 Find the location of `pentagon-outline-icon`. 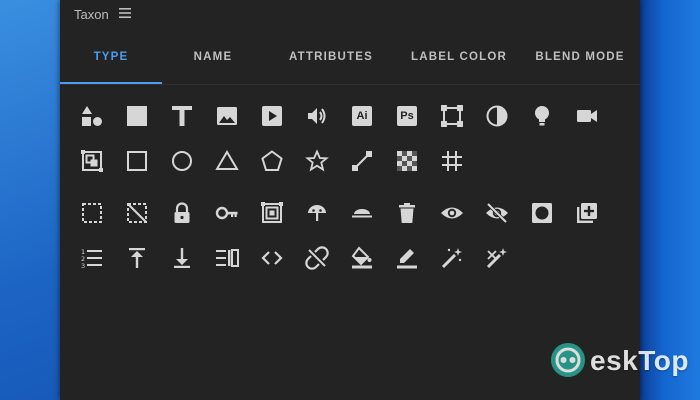

pentagon-outline-icon is located at coordinates (272, 161).